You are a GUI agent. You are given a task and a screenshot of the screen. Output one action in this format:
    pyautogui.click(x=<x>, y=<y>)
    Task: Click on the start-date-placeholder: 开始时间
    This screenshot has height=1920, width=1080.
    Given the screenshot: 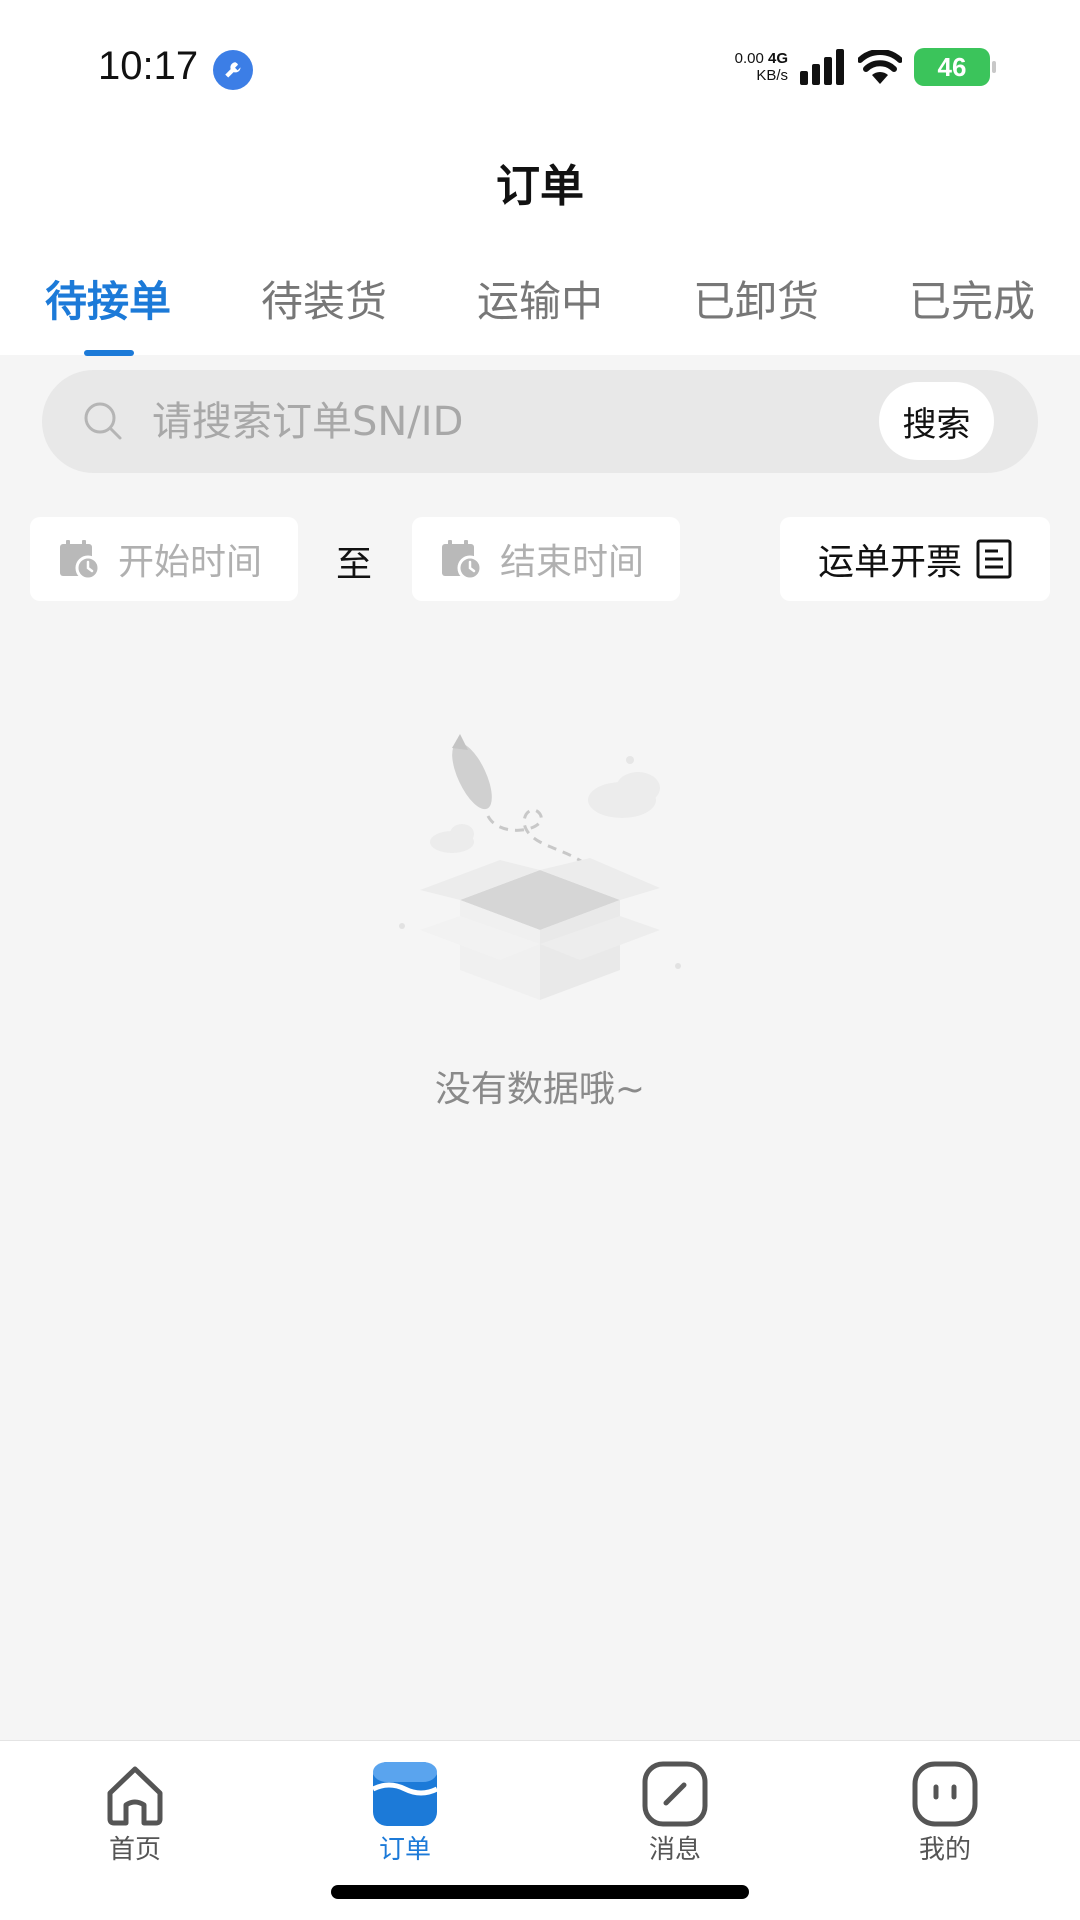 What is the action you would take?
    pyautogui.click(x=190, y=562)
    